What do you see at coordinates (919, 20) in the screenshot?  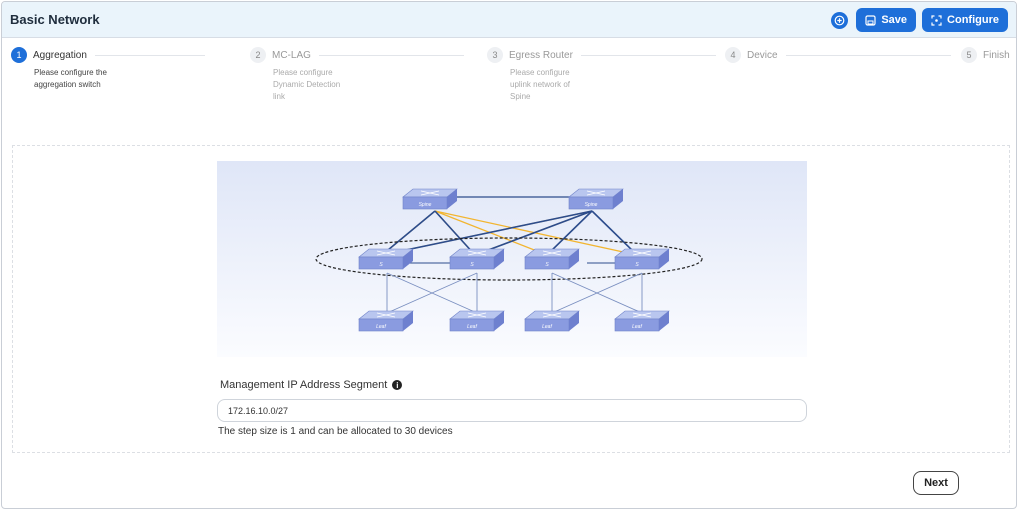 I see `header-actions: Save Configure` at bounding box center [919, 20].